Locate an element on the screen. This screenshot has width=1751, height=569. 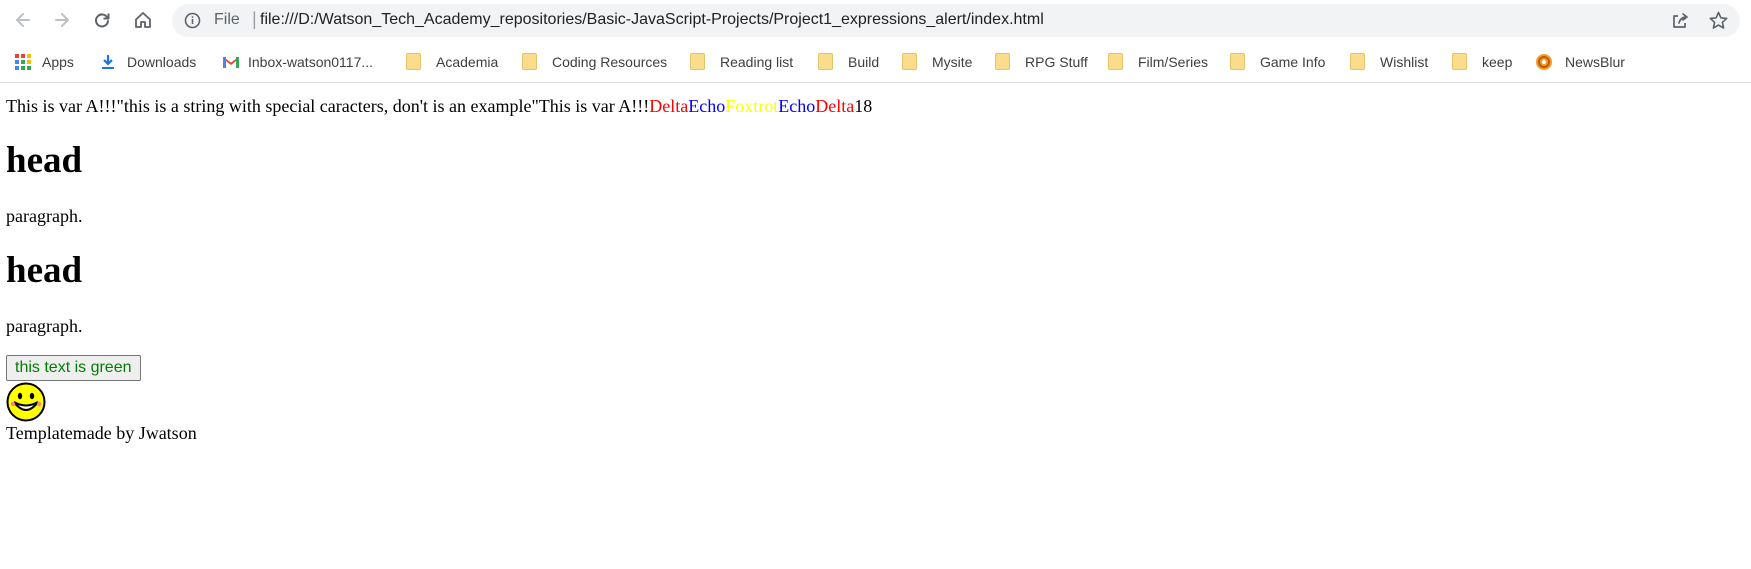
reload-button is located at coordinates (102, 20).